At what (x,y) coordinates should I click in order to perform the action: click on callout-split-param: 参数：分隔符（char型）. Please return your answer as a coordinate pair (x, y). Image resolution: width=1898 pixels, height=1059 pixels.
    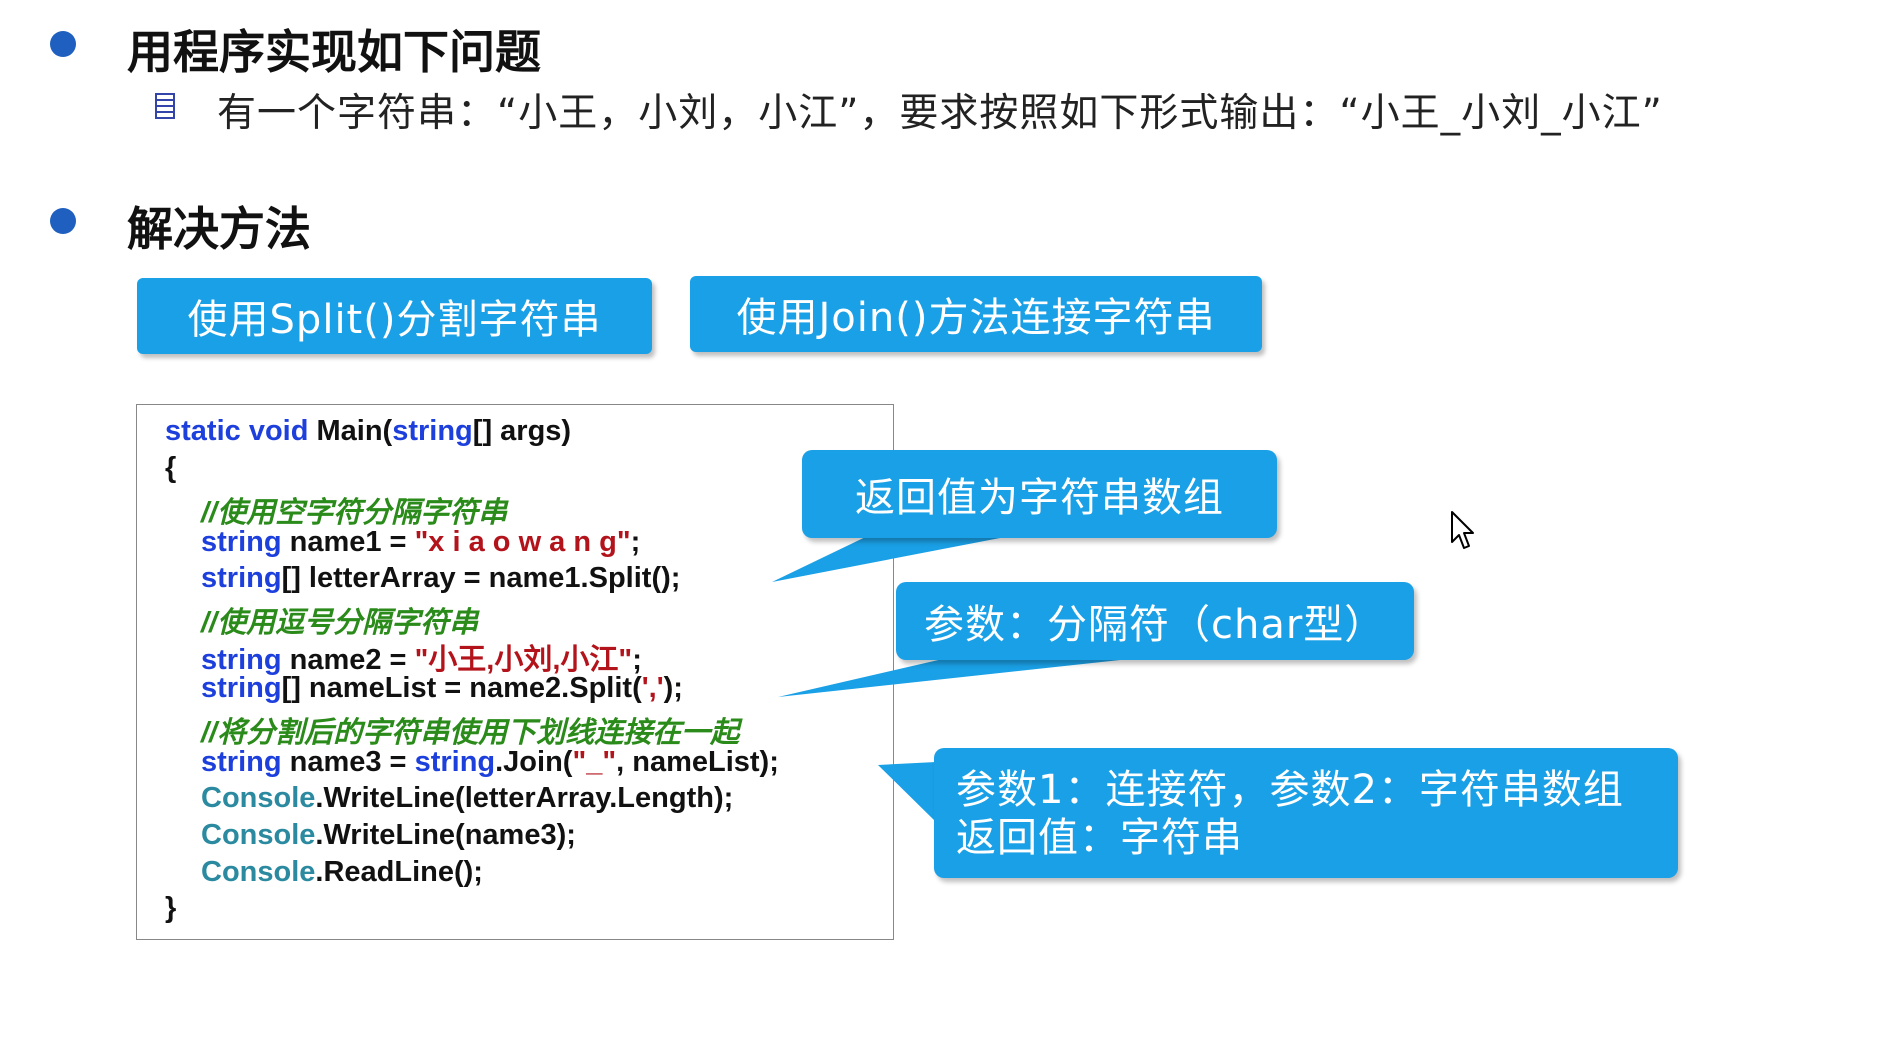
    Looking at the image, I should click on (1155, 621).